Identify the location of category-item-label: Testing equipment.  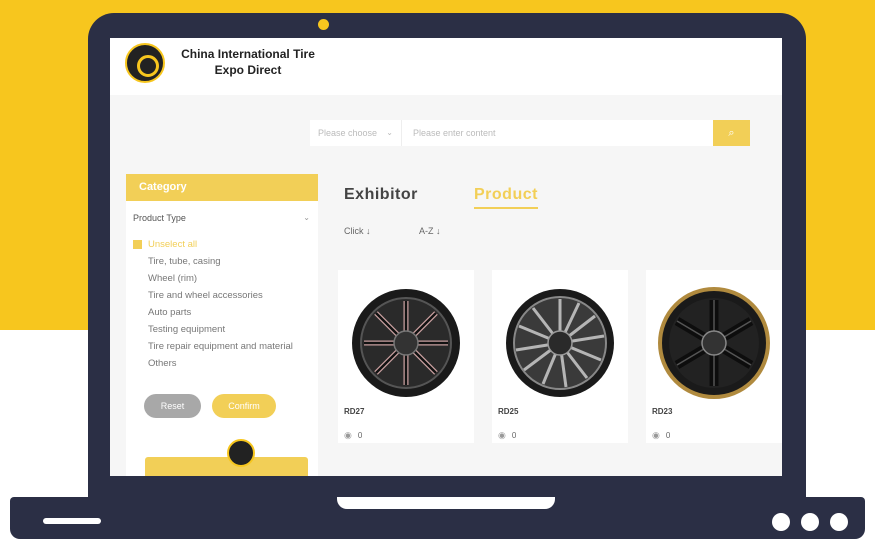
(187, 329).